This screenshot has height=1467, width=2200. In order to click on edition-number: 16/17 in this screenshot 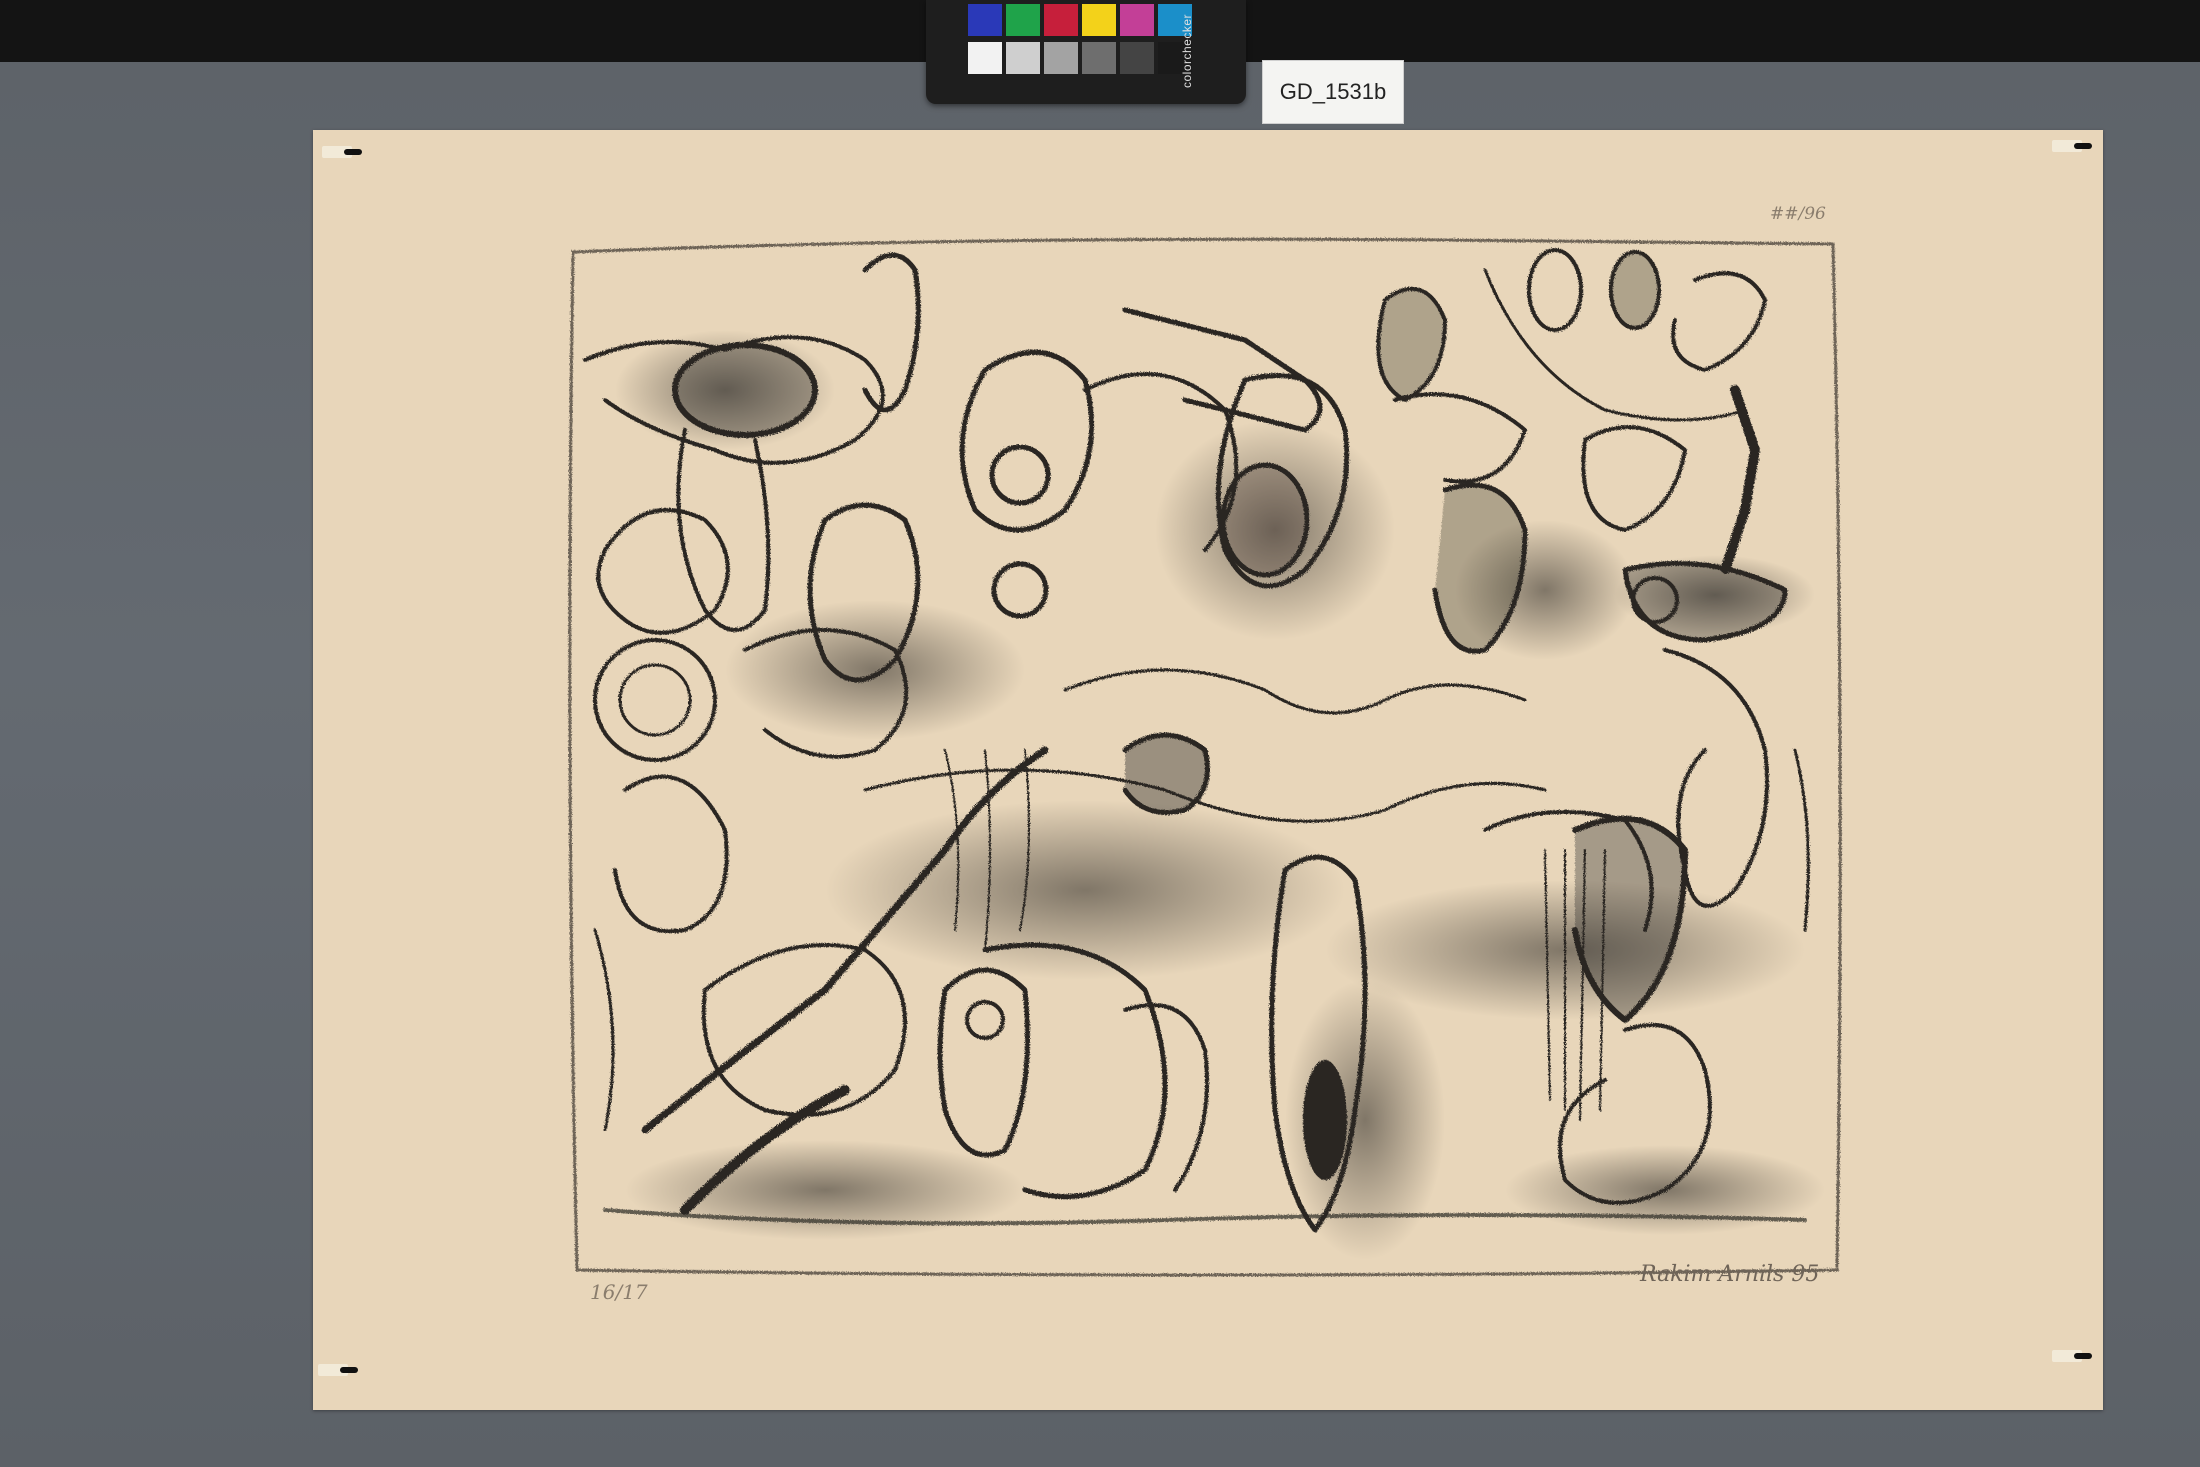, I will do `click(619, 1292)`.